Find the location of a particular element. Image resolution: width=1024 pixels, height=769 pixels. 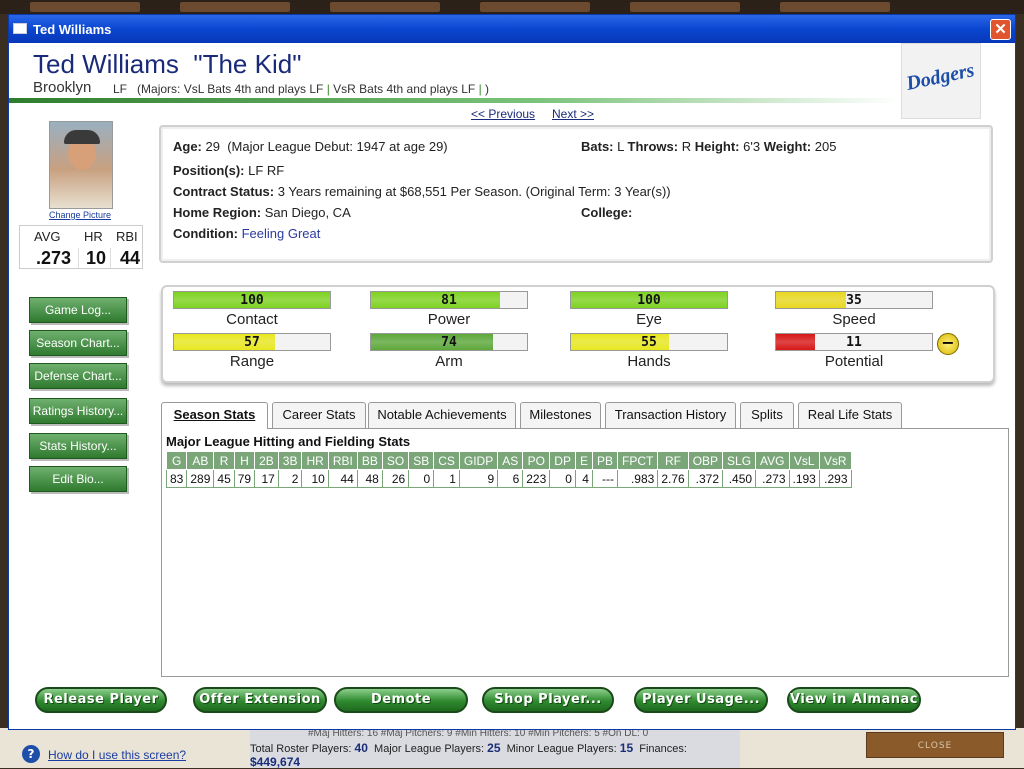

close-icon: ✕ is located at coordinates (1000, 29).